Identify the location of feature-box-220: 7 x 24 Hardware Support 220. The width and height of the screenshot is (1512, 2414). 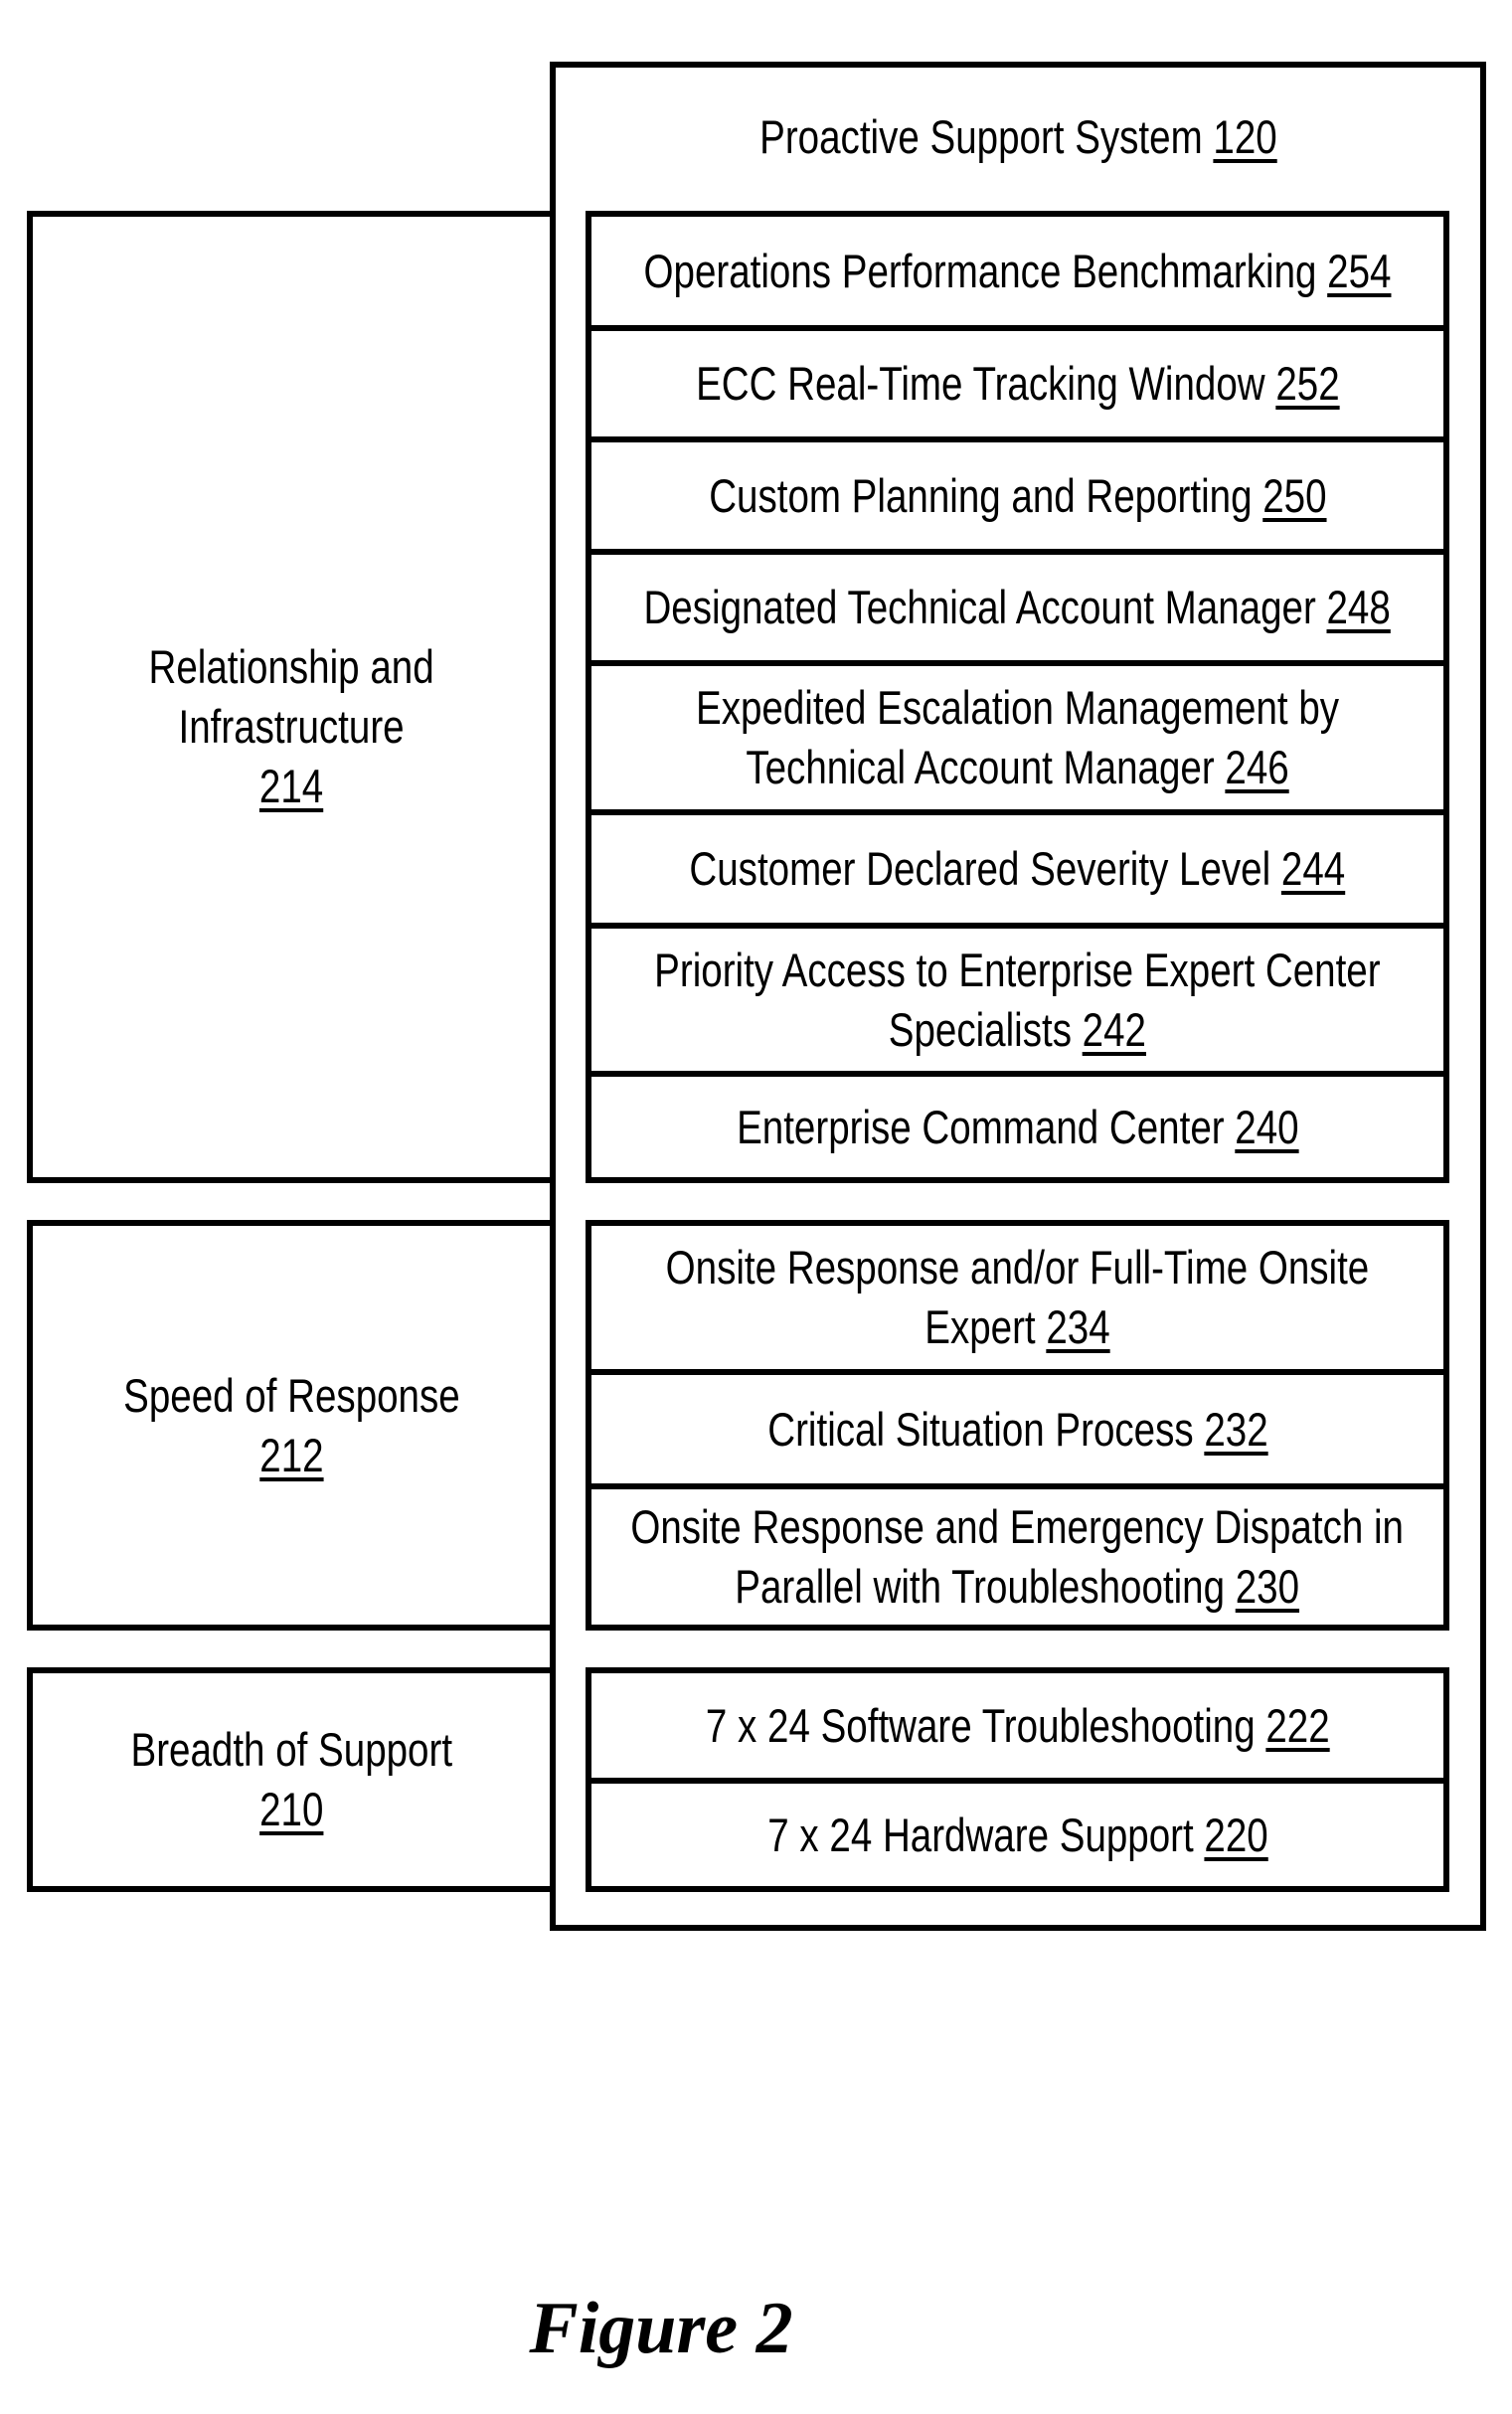
(1017, 1835).